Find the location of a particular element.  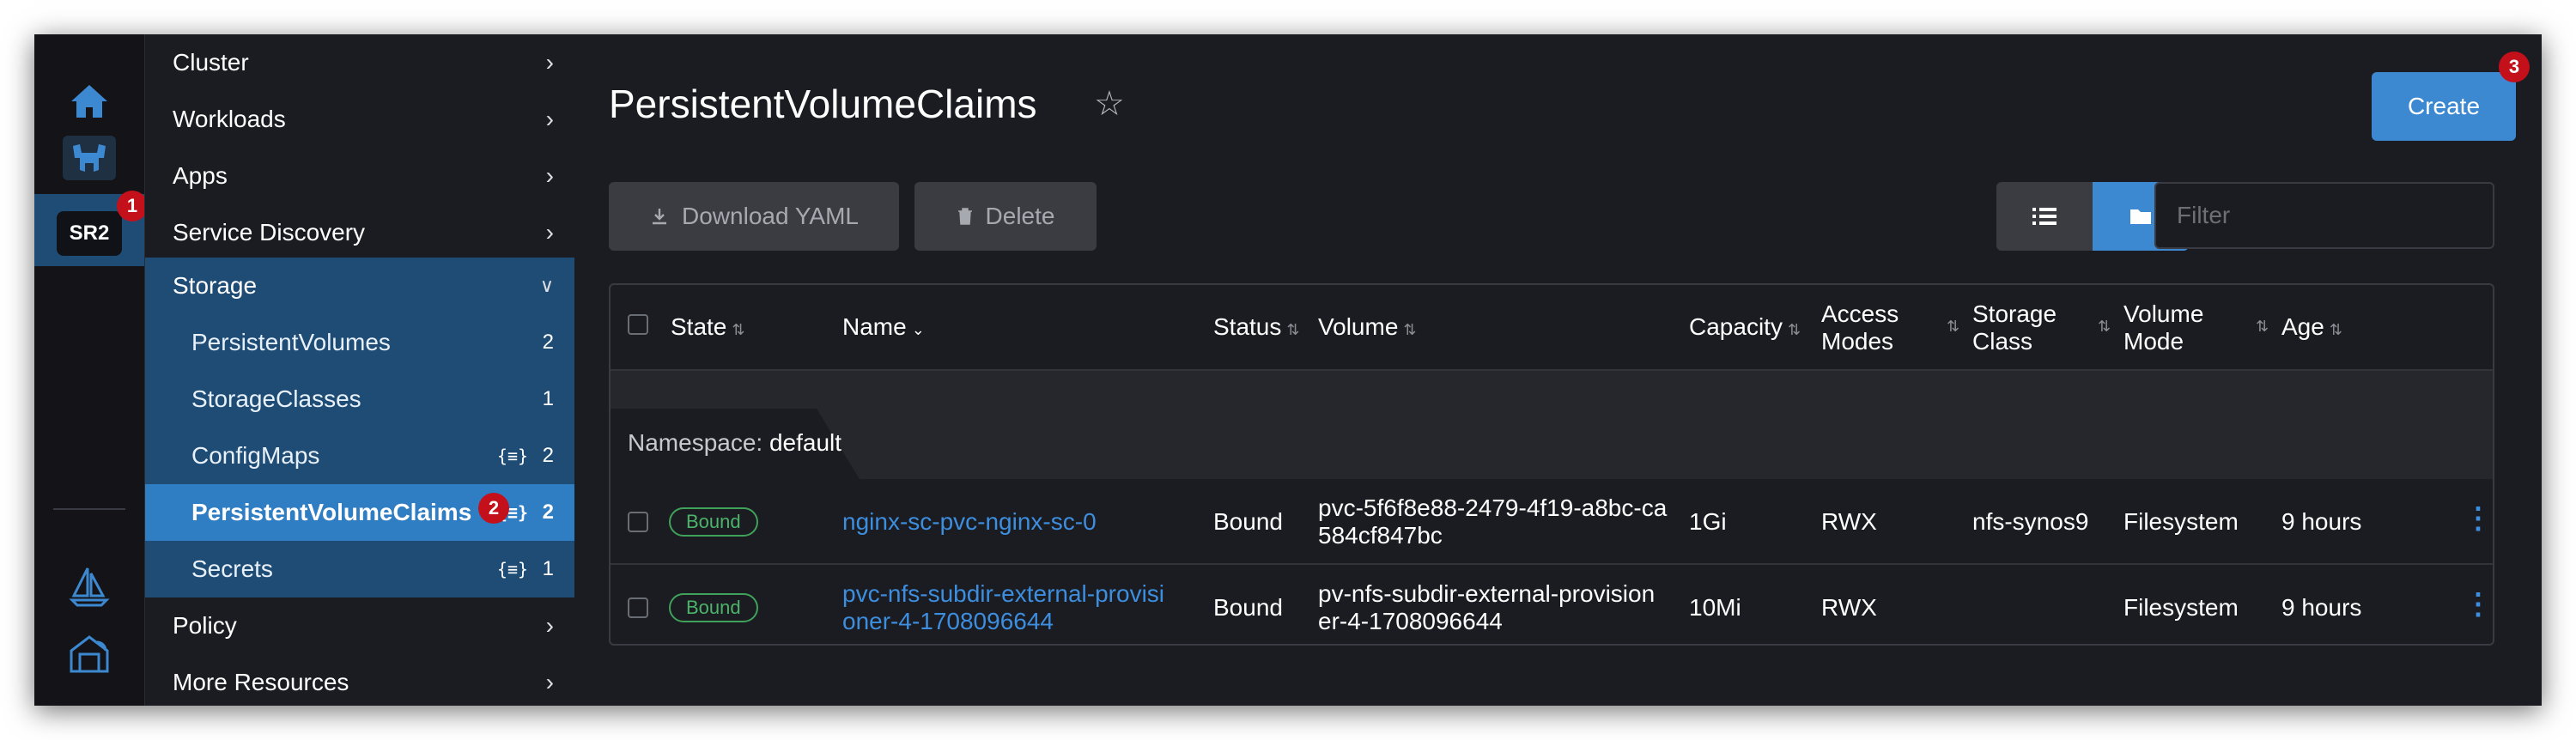

nav-sub-persistentvolumes: PersistentVolumes 2 is located at coordinates (359, 343).